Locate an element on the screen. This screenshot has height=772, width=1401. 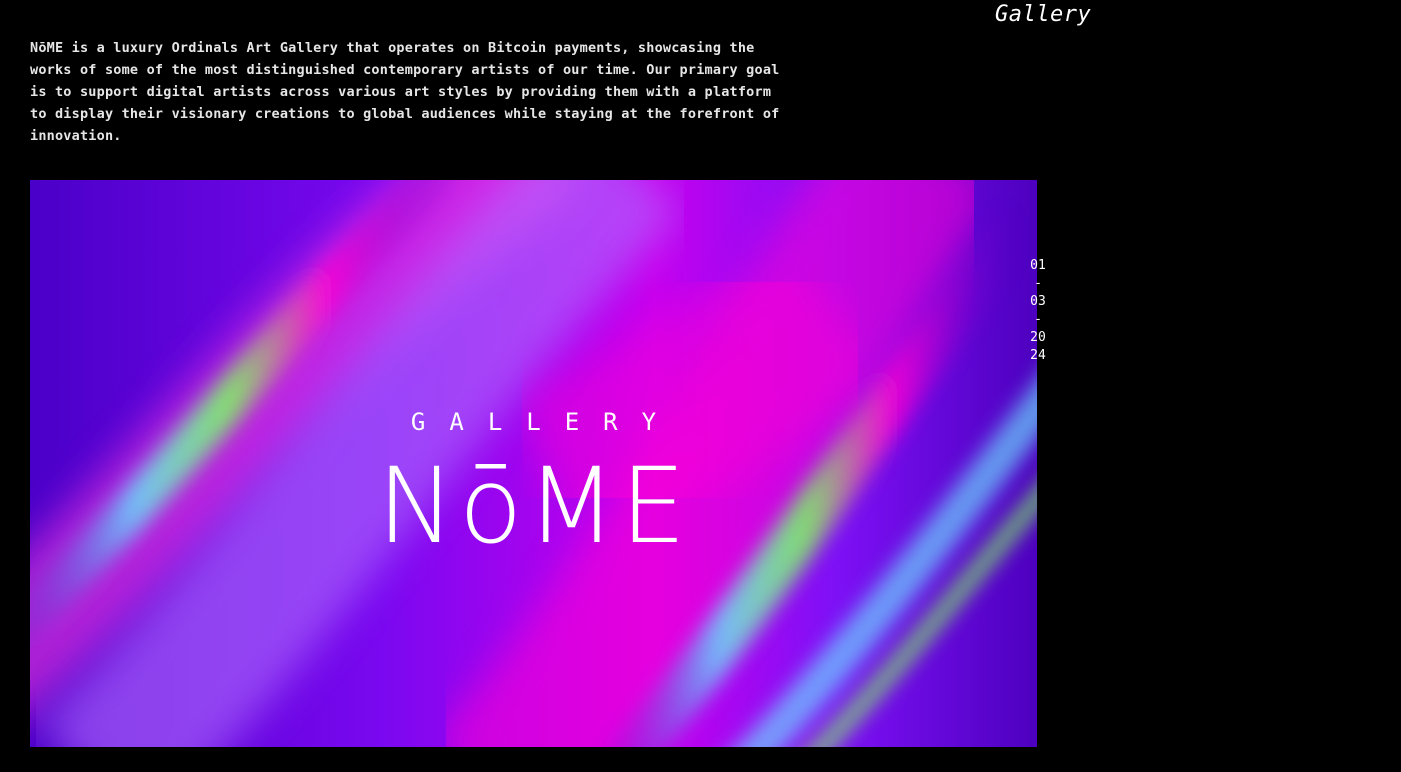
date-label: 01 - 03 - 20 24 is located at coordinates (1038, 311).